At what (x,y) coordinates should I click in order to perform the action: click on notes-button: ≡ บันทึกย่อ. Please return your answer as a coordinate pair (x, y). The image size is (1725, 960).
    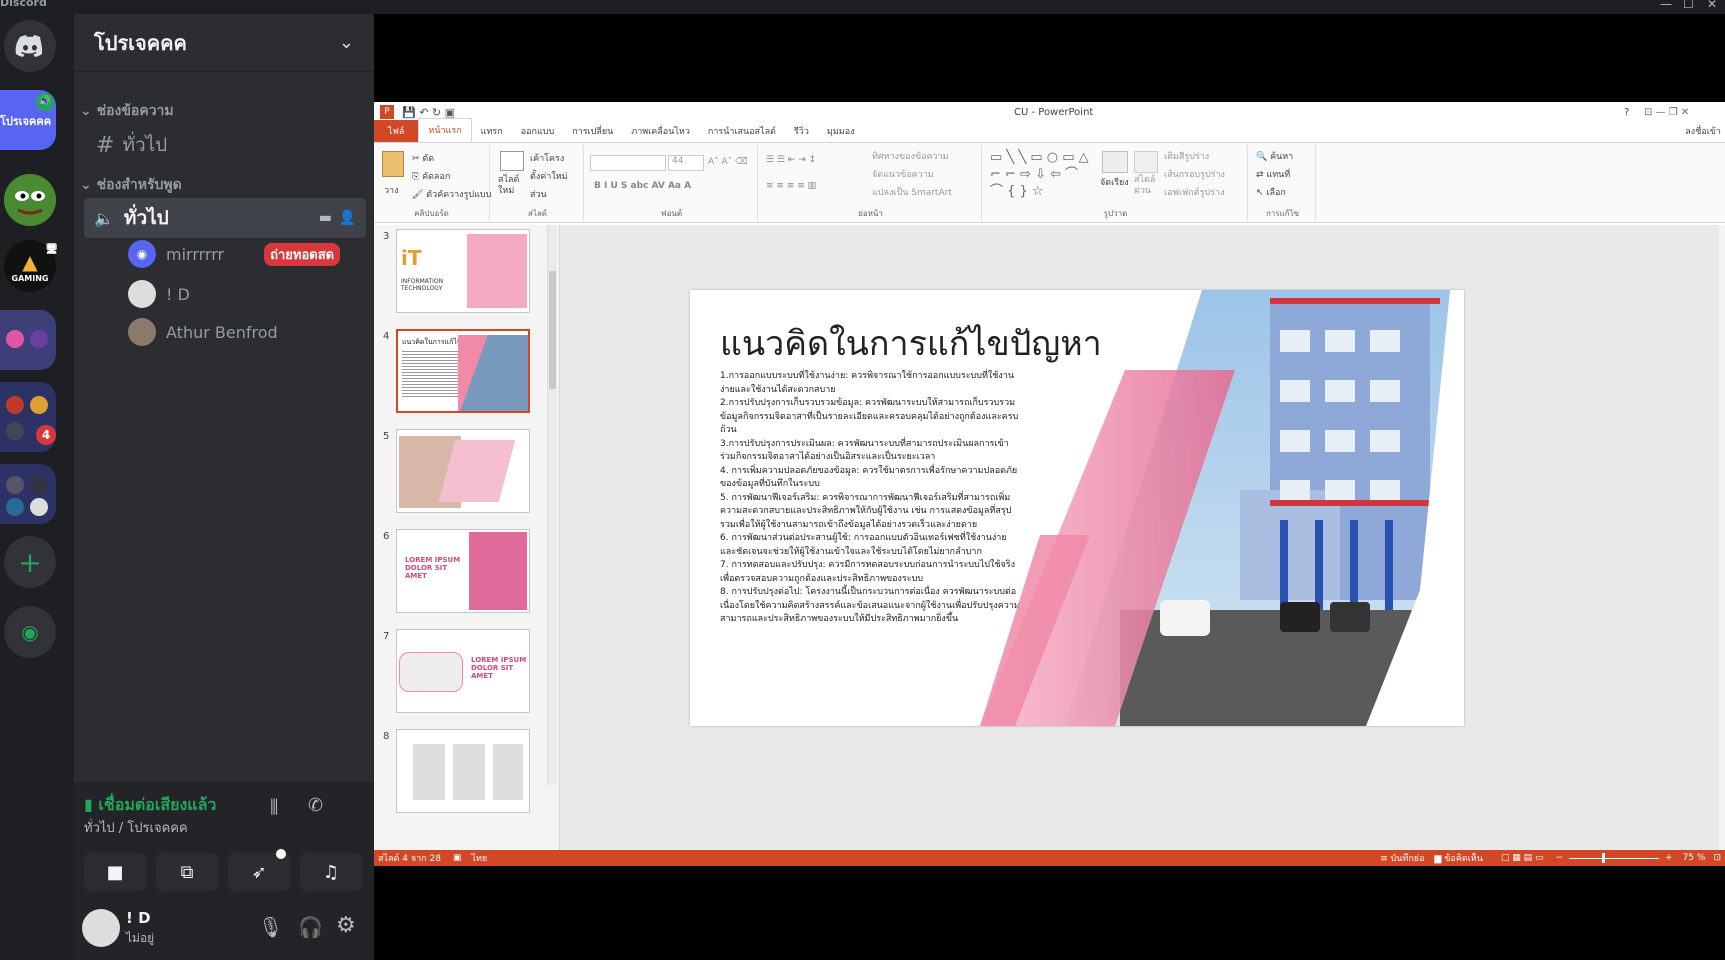
    Looking at the image, I should click on (1402, 858).